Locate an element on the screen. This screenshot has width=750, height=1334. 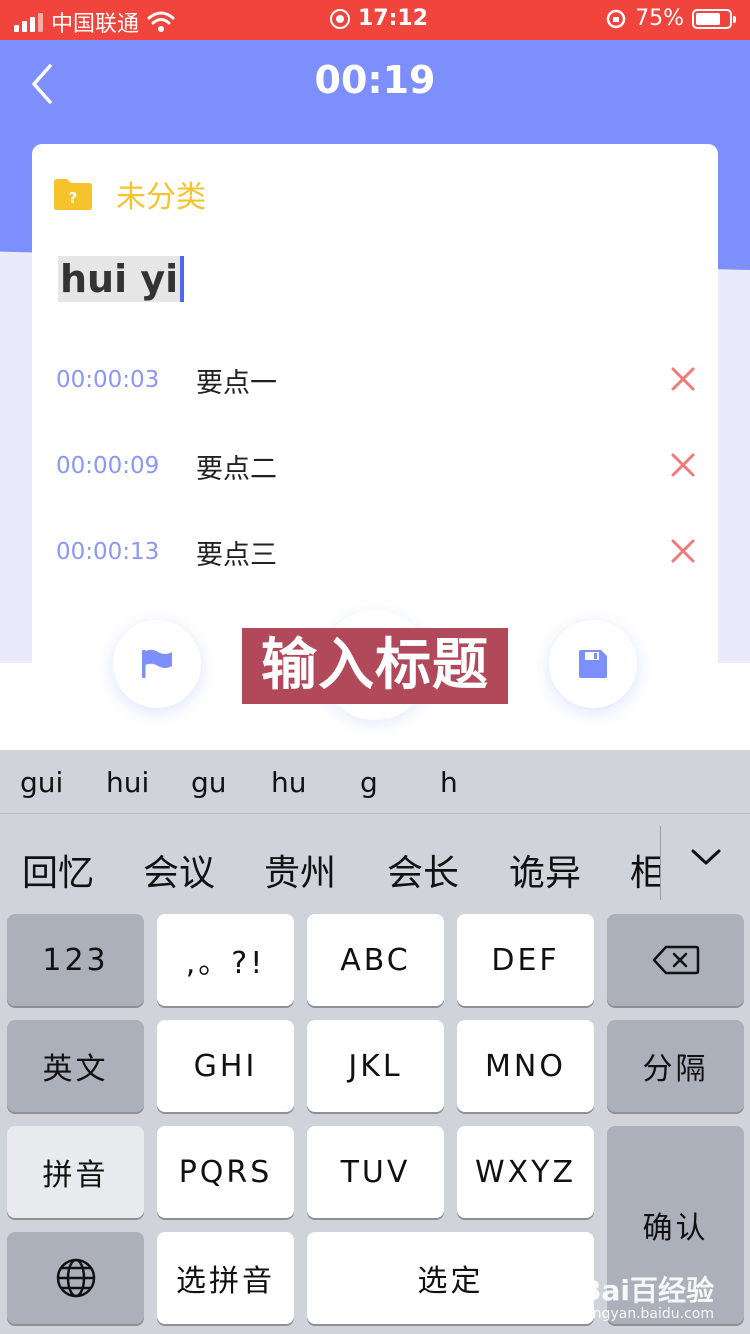
key-punctuation: ,。?! is located at coordinates (225, 960).